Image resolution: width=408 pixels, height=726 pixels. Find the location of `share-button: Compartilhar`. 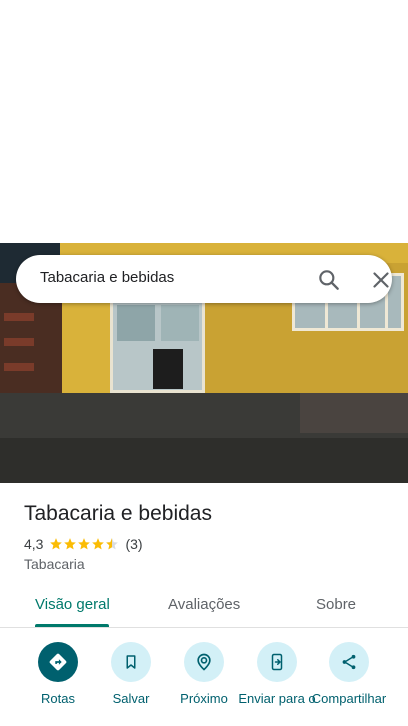

share-button: Compartilhar is located at coordinates (349, 674).